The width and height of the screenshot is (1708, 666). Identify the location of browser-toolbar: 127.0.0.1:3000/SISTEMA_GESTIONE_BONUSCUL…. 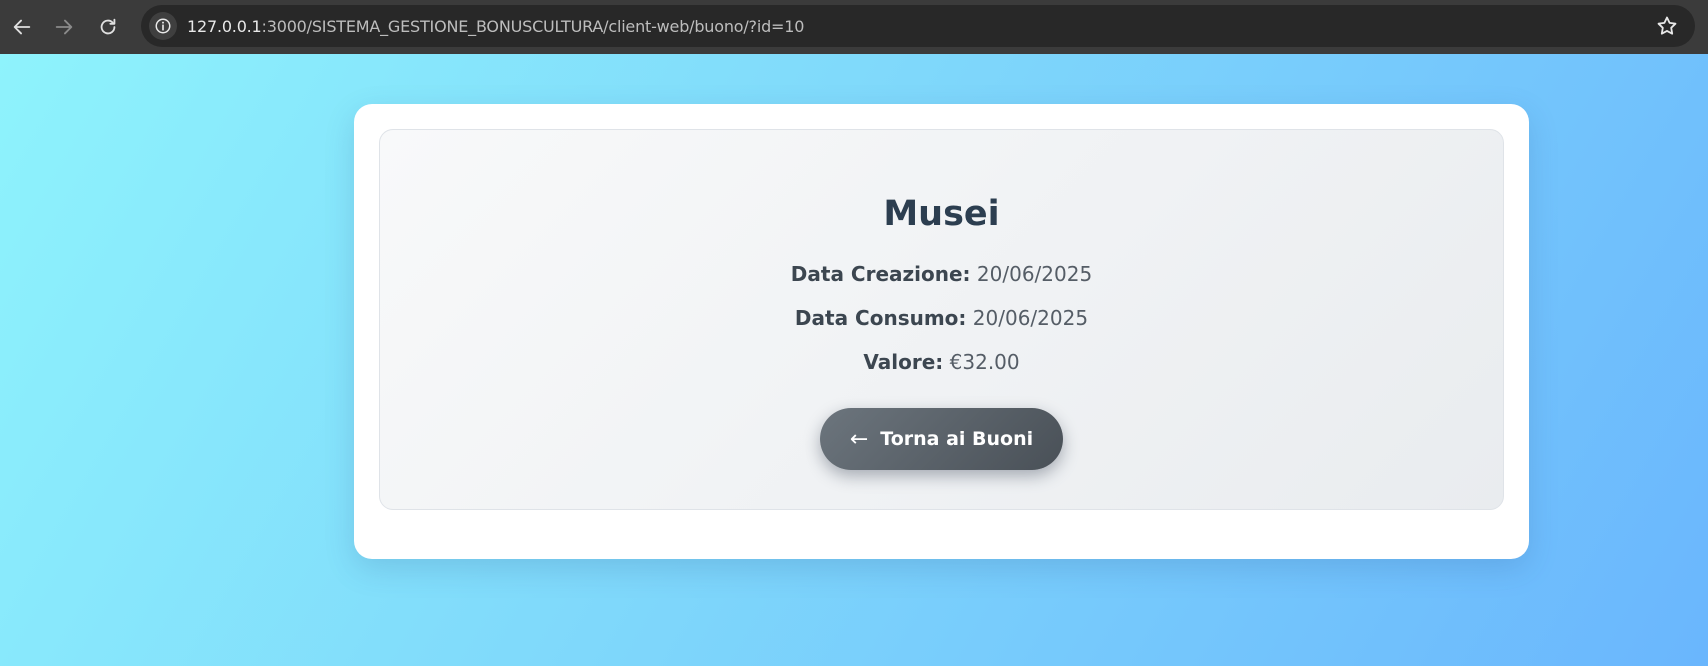
(854, 27).